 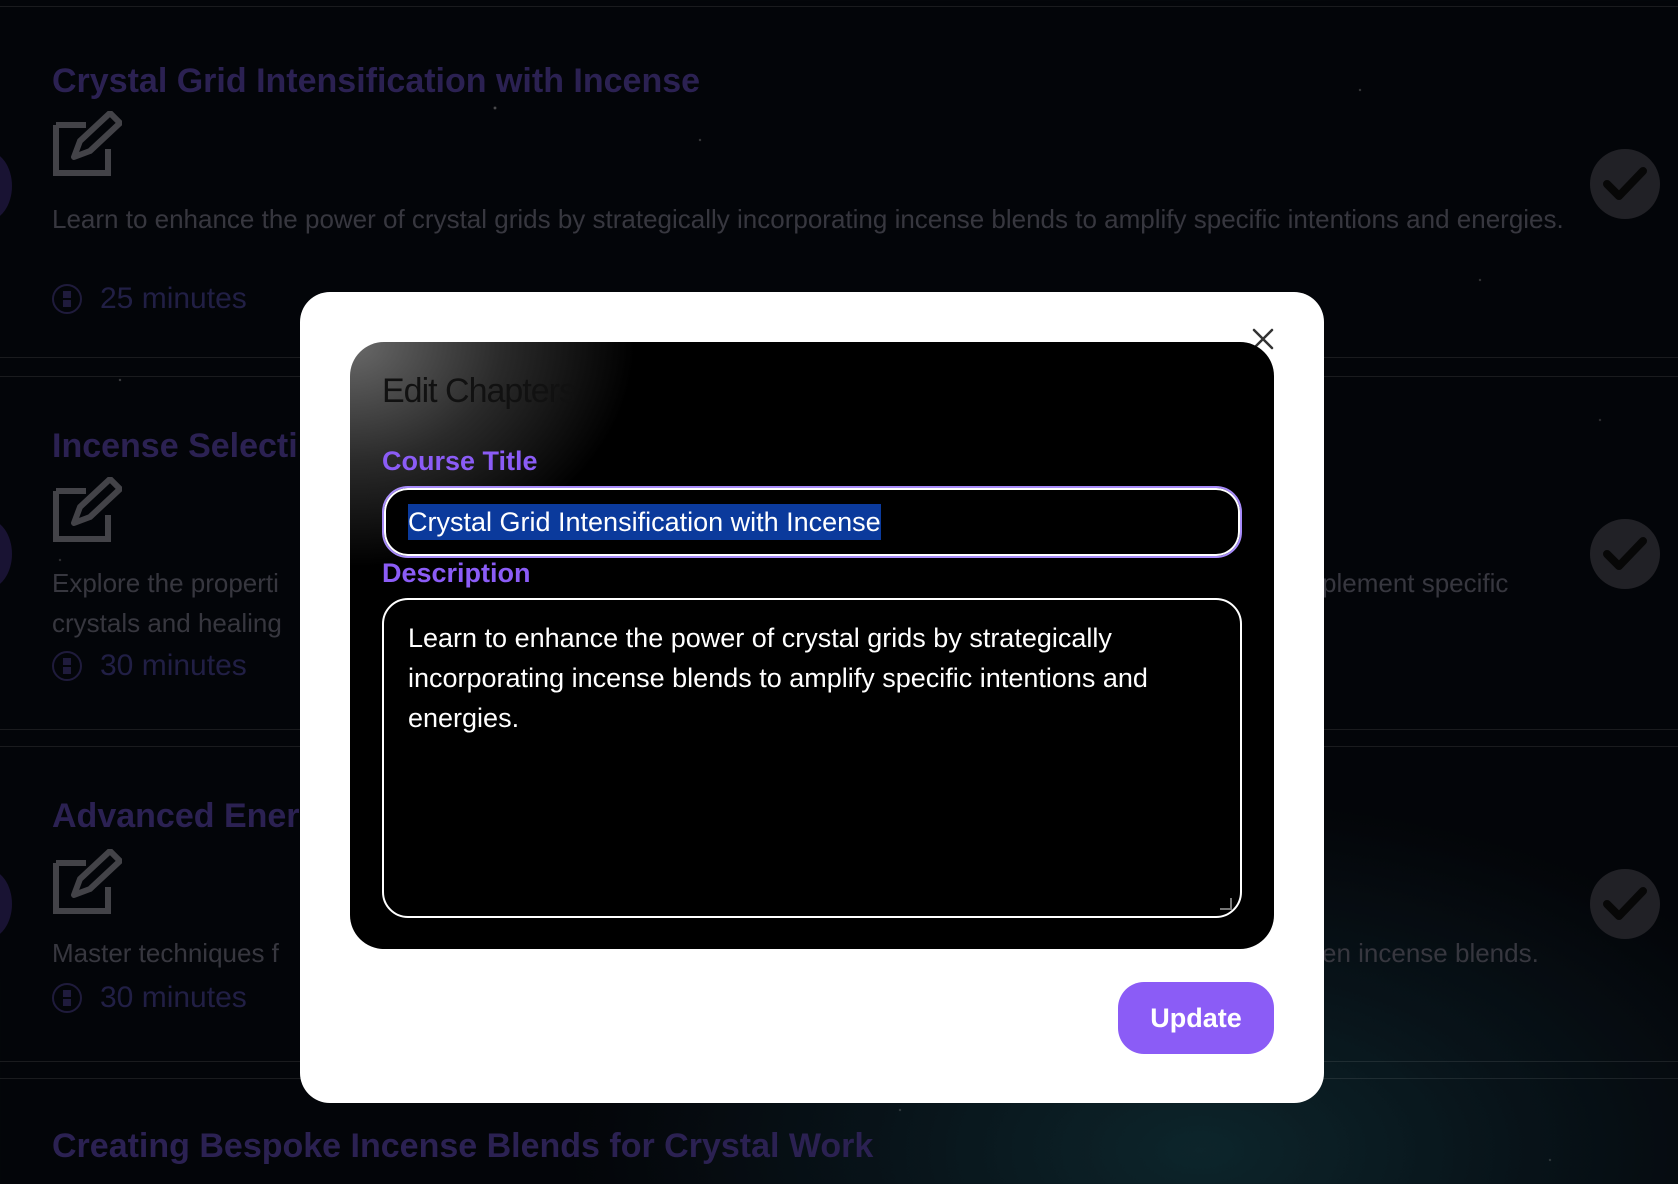 What do you see at coordinates (456, 573) in the screenshot?
I see `description-label: Description` at bounding box center [456, 573].